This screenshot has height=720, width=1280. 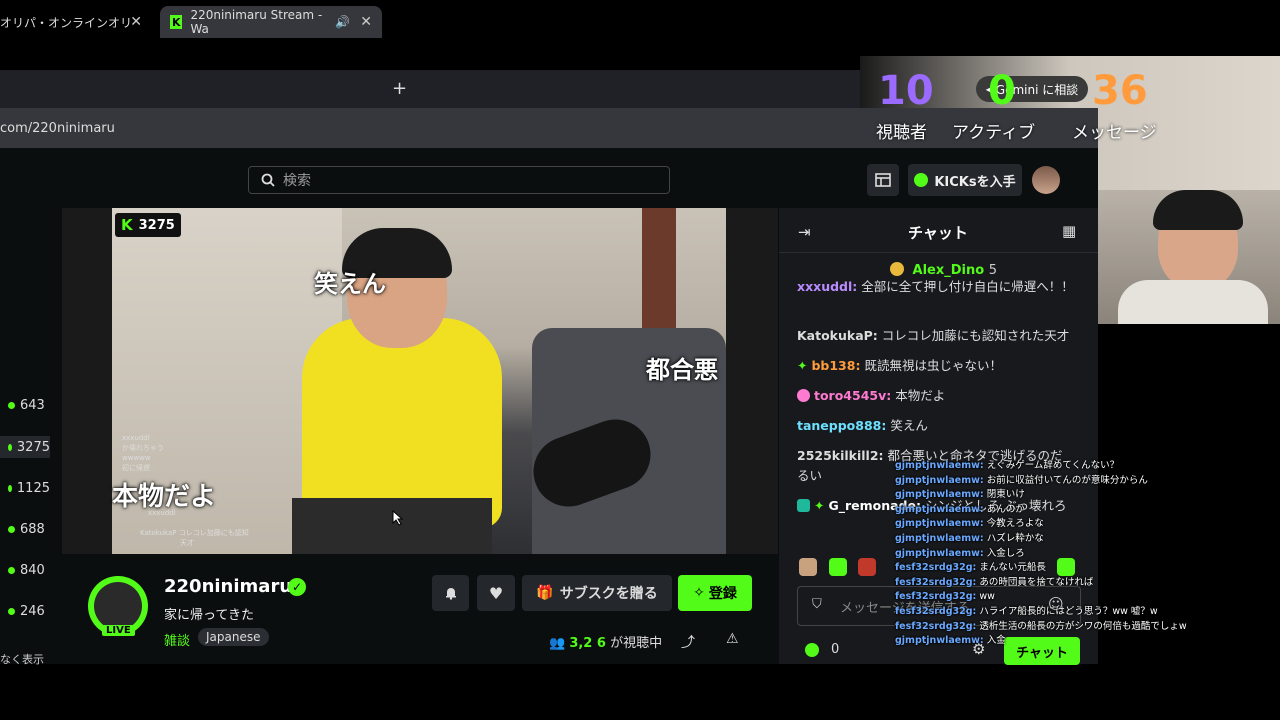 What do you see at coordinates (32, 611) in the screenshot?
I see `viewer-count: 246` at bounding box center [32, 611].